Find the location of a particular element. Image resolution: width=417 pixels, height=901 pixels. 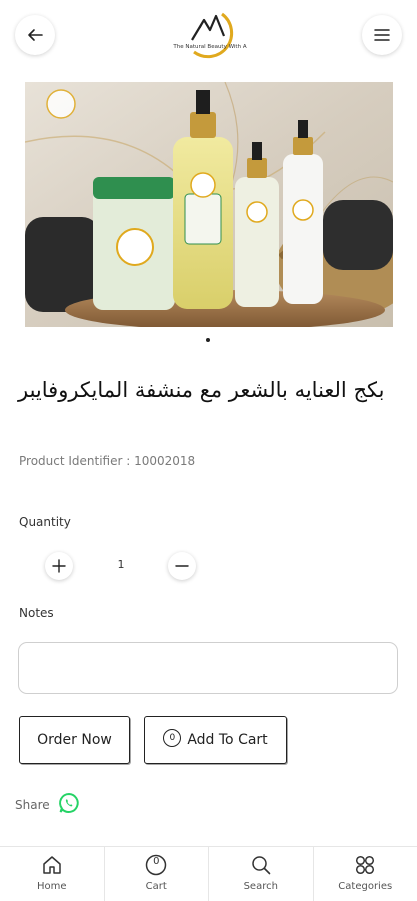

brand-logo: The Natural Beauty With A is located at coordinates (210, 37).